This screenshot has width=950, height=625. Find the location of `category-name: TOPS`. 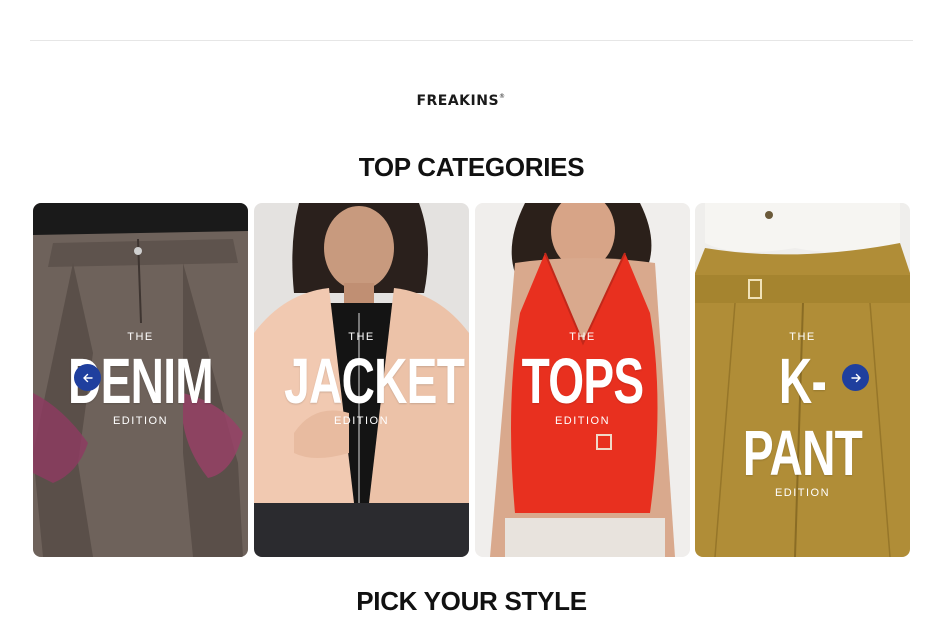

category-name: TOPS is located at coordinates (582, 381).